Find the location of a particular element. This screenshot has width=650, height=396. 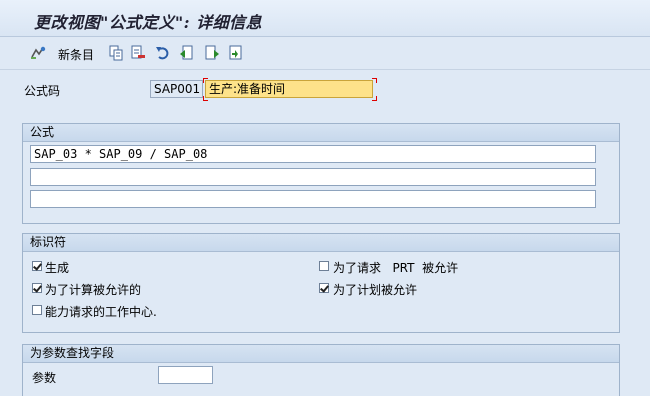

new-entries-button: 新条目 is located at coordinates (76, 54).